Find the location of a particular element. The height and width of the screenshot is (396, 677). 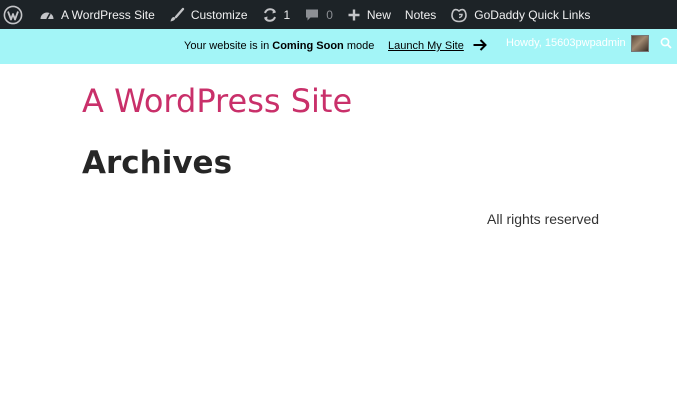

godaddy-icon is located at coordinates (459, 15).